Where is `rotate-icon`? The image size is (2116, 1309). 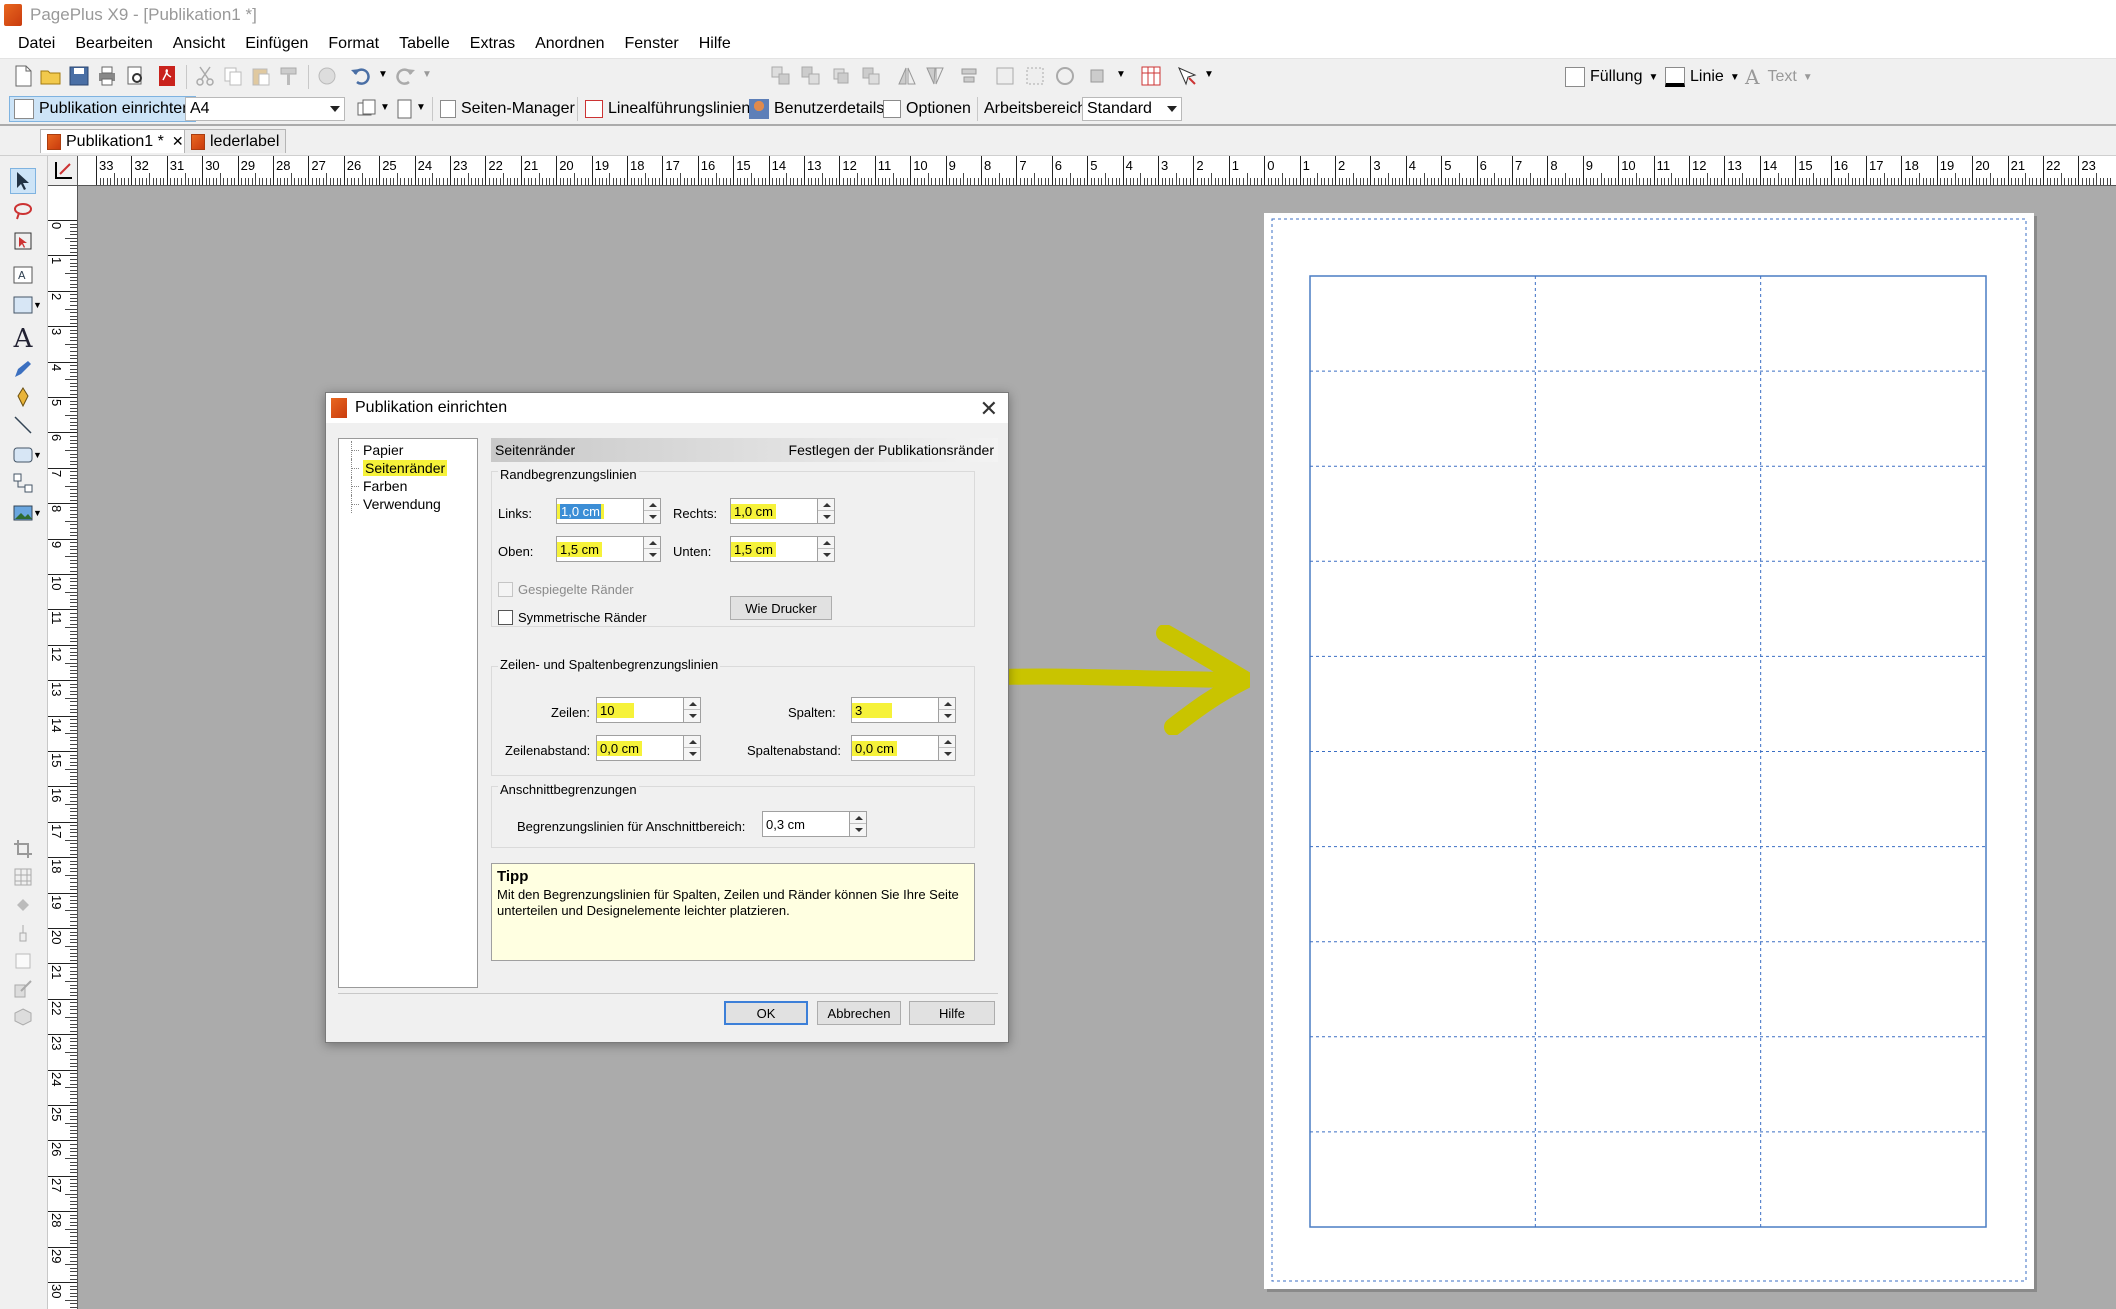
rotate-icon is located at coordinates (1065, 76).